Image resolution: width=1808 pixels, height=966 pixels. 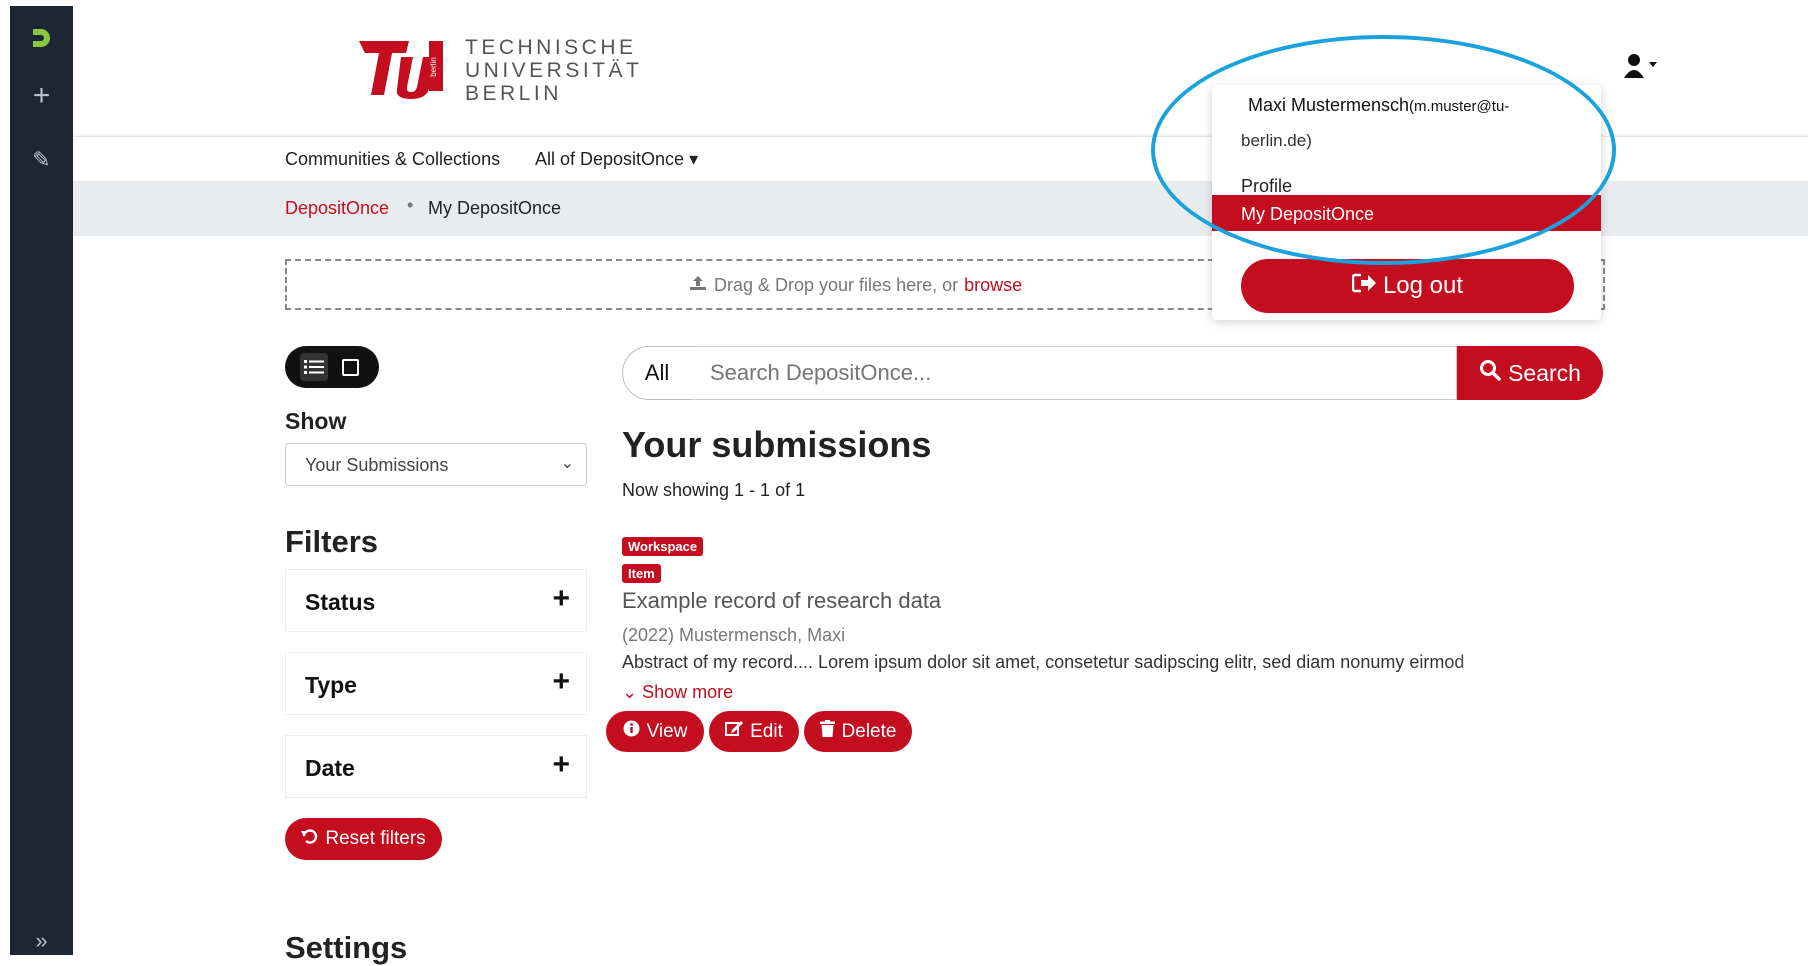 What do you see at coordinates (332, 367) in the screenshot?
I see `view-mode-toggle` at bounding box center [332, 367].